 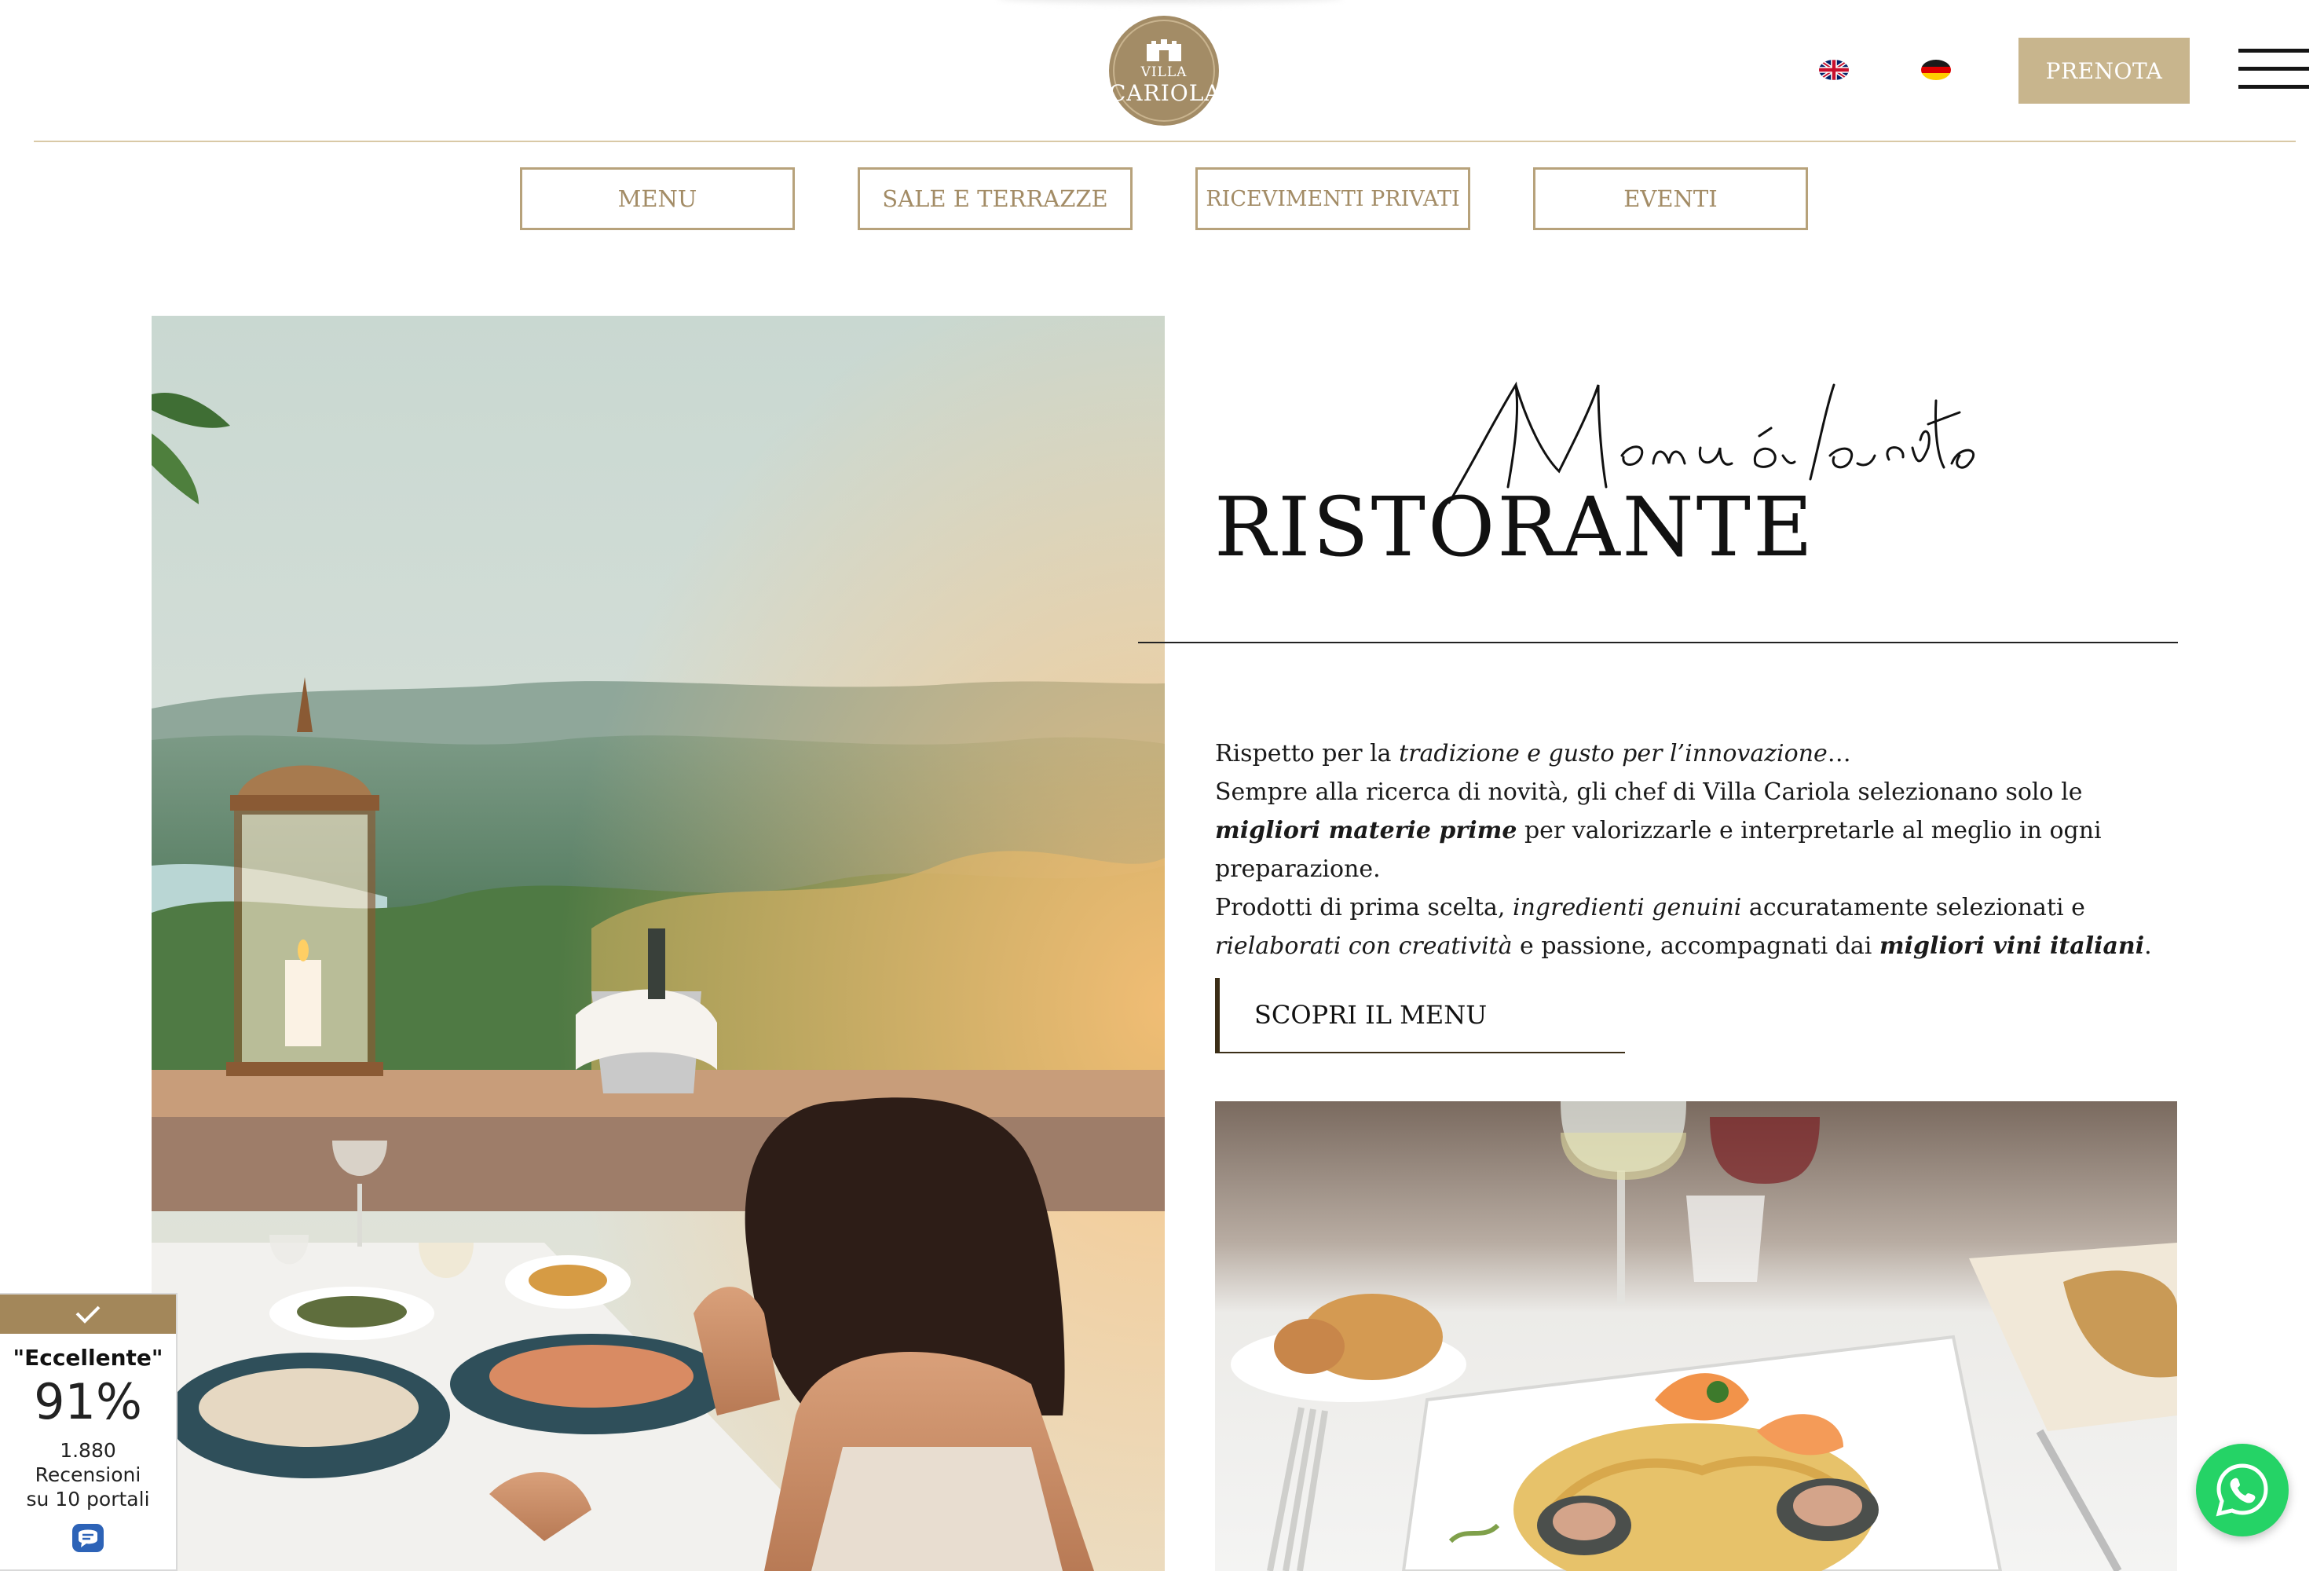 What do you see at coordinates (1658, 642) in the screenshot?
I see `heading-divider` at bounding box center [1658, 642].